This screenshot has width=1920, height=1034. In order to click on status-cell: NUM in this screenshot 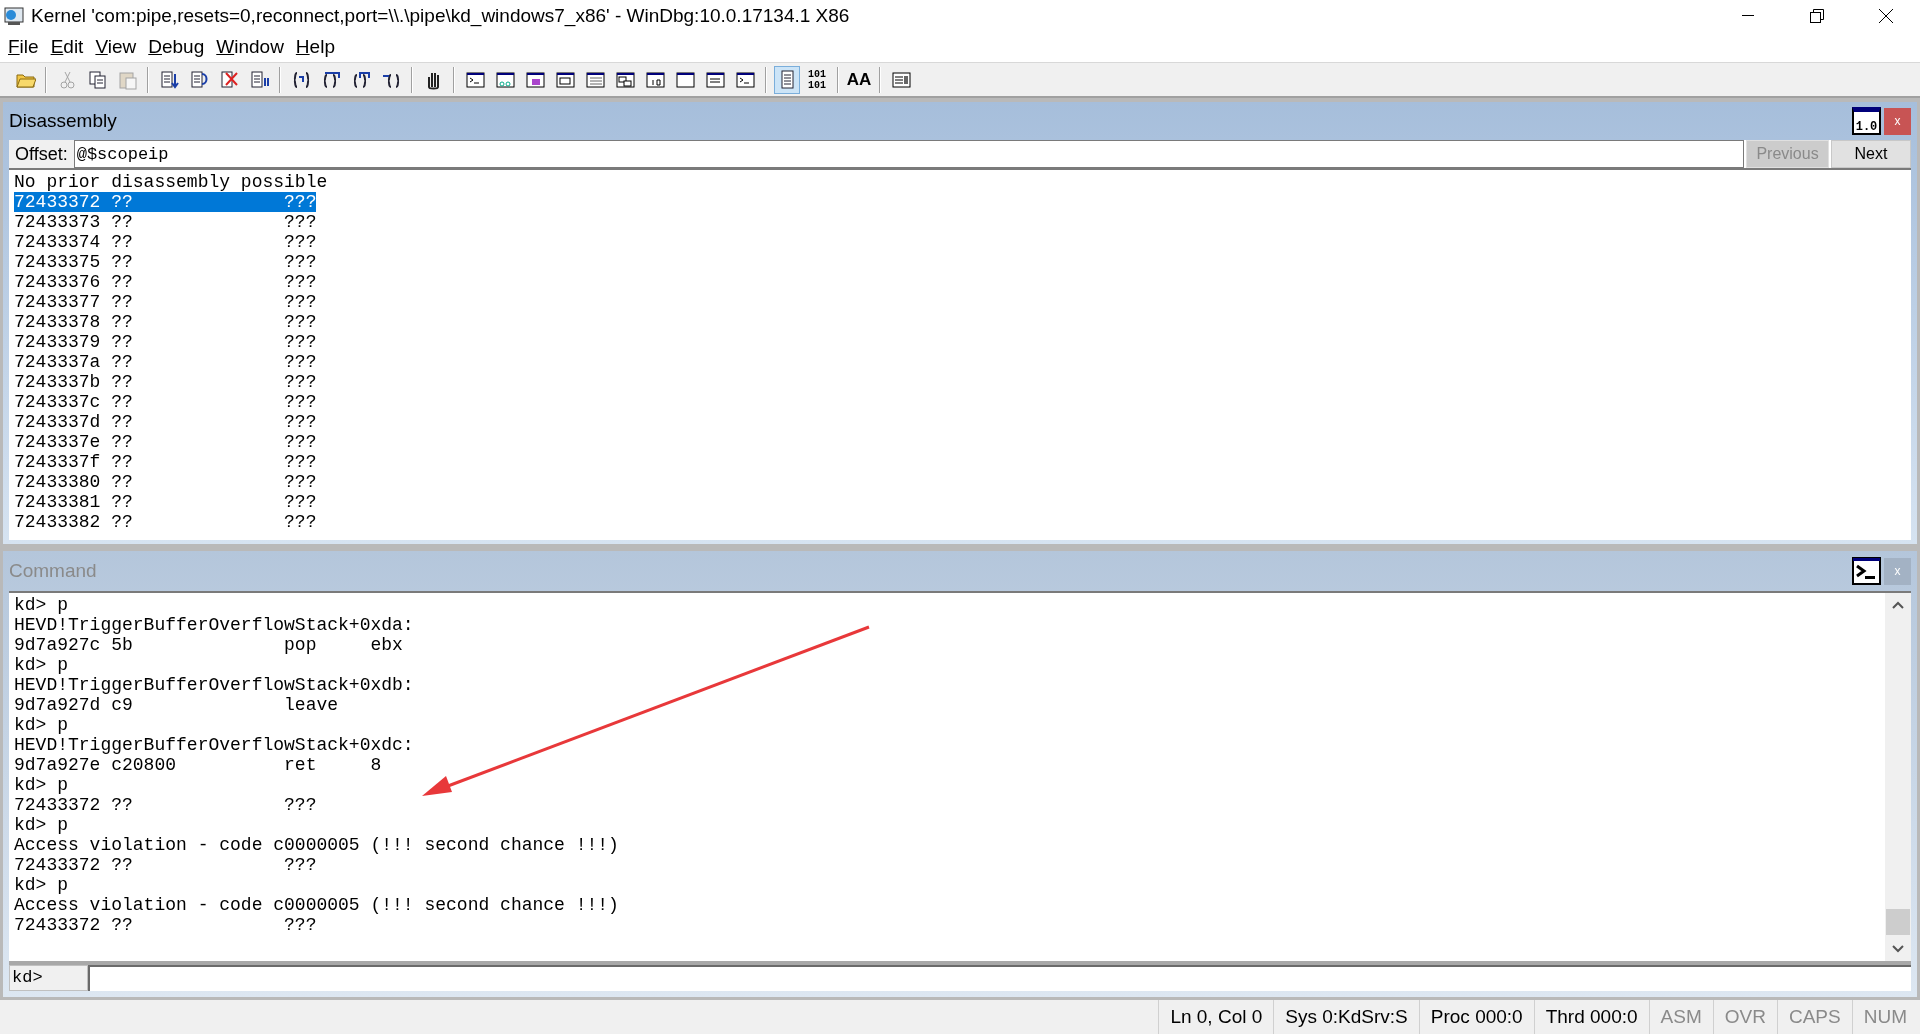, I will do `click(1884, 1017)`.